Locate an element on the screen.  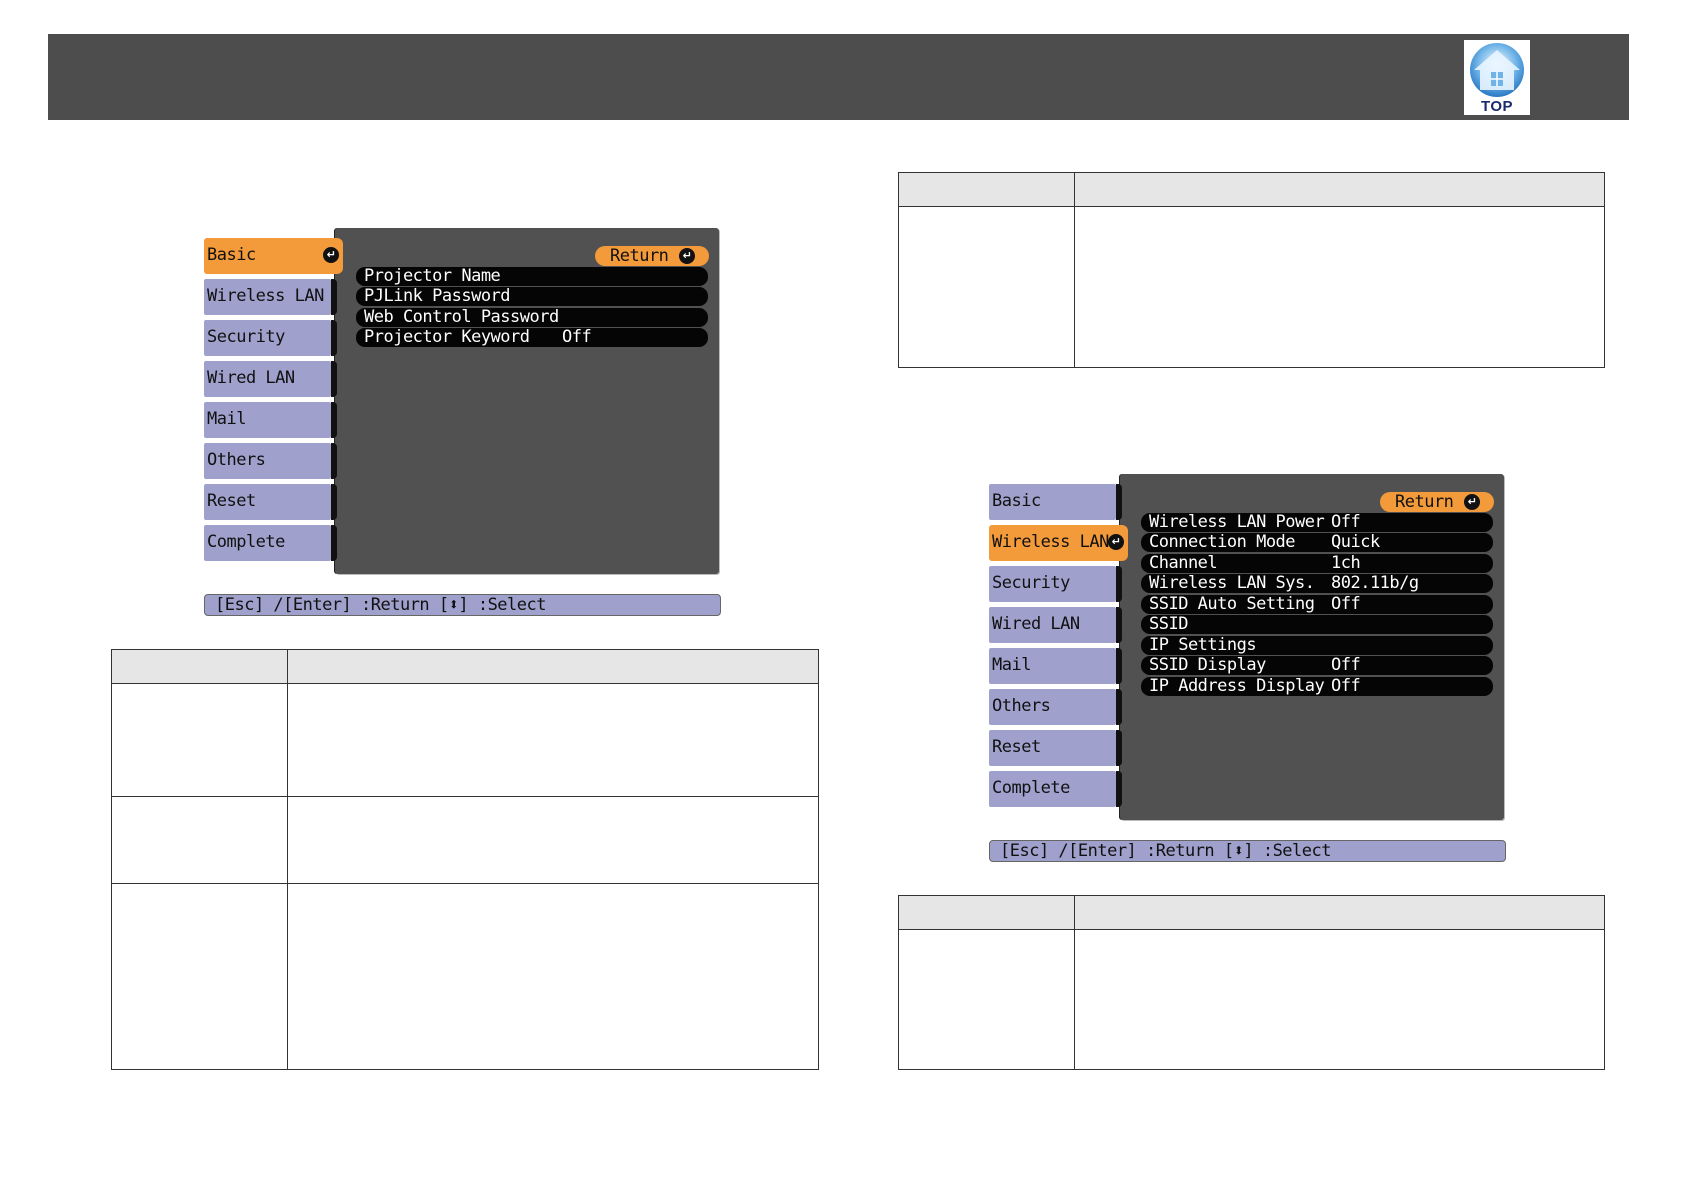
menu-row-ip-settings: IP Settings is located at coordinates (1317, 645).